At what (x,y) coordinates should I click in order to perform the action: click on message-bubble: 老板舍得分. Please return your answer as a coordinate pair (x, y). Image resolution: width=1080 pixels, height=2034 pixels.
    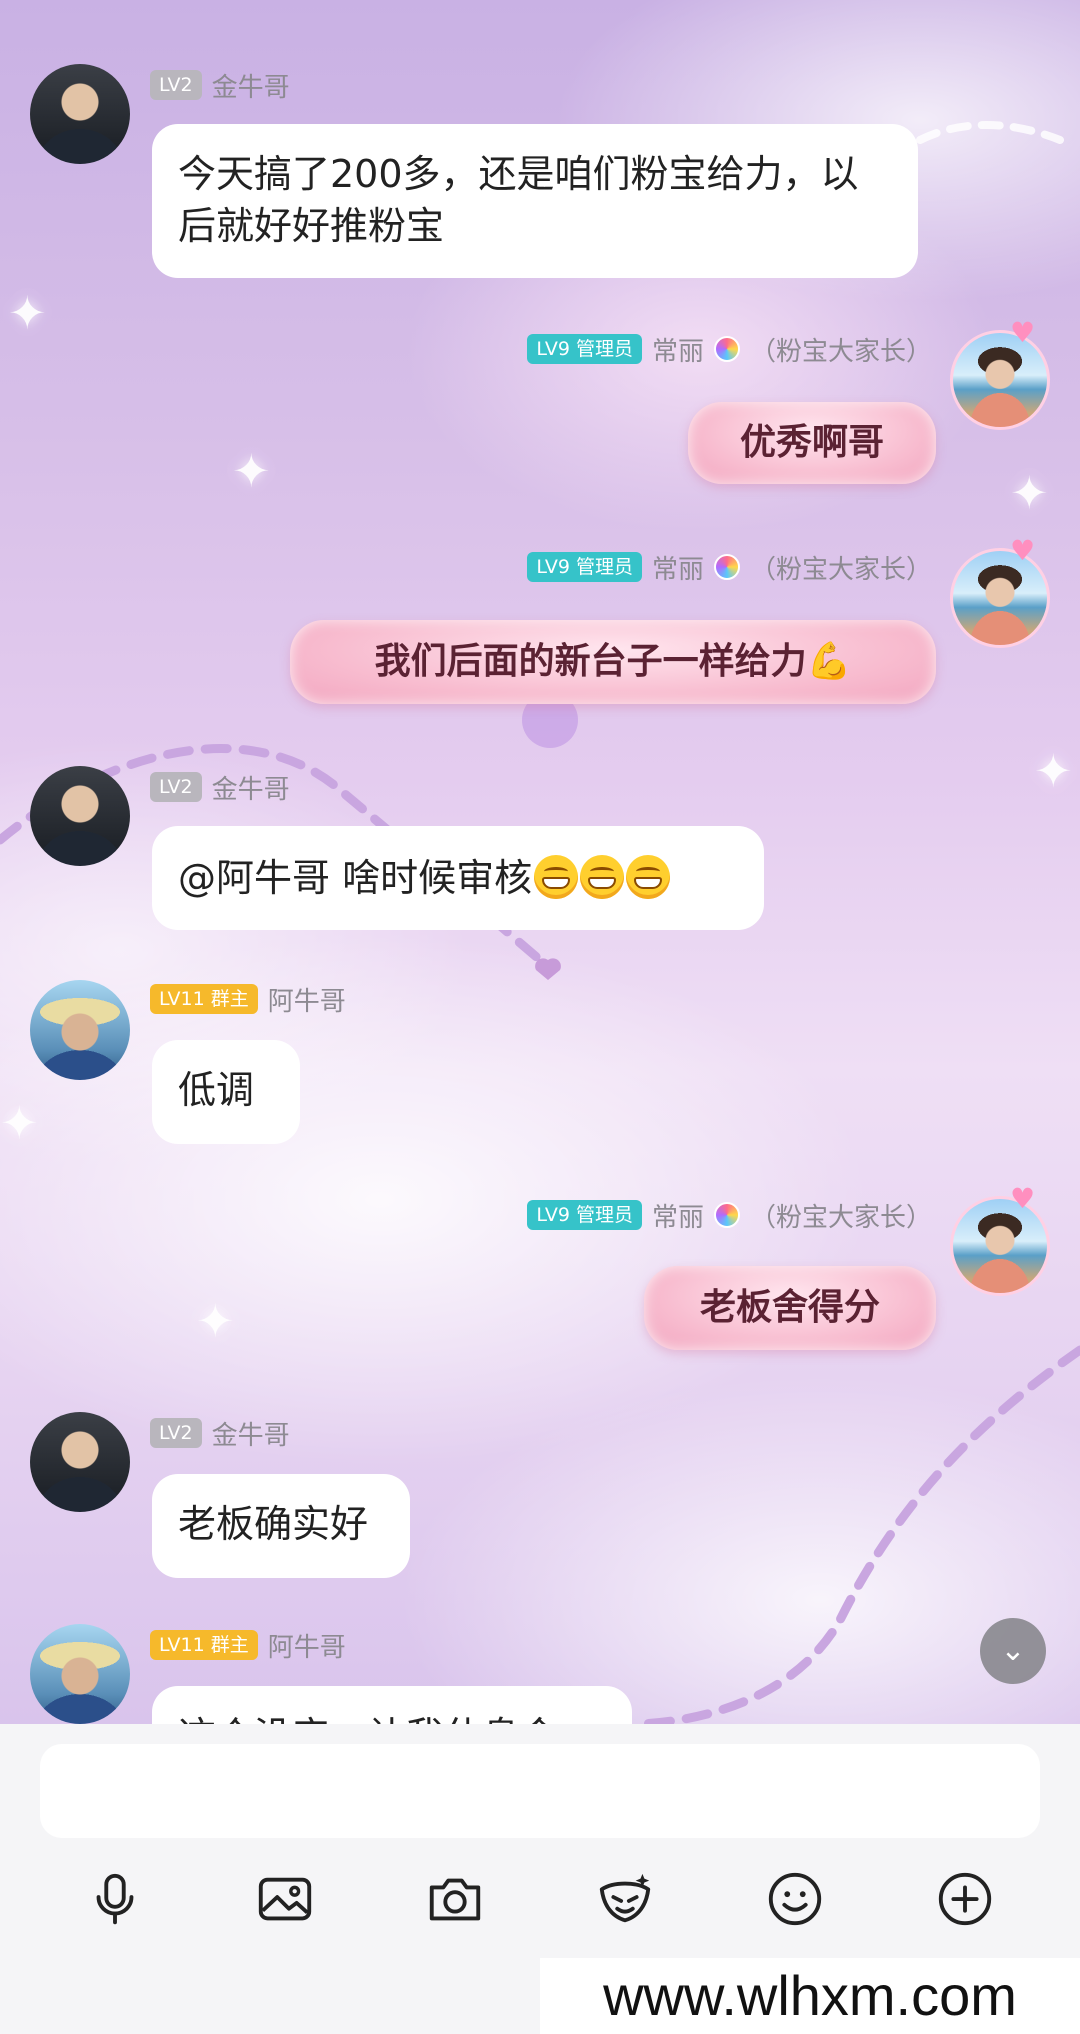
    Looking at the image, I should click on (790, 1308).